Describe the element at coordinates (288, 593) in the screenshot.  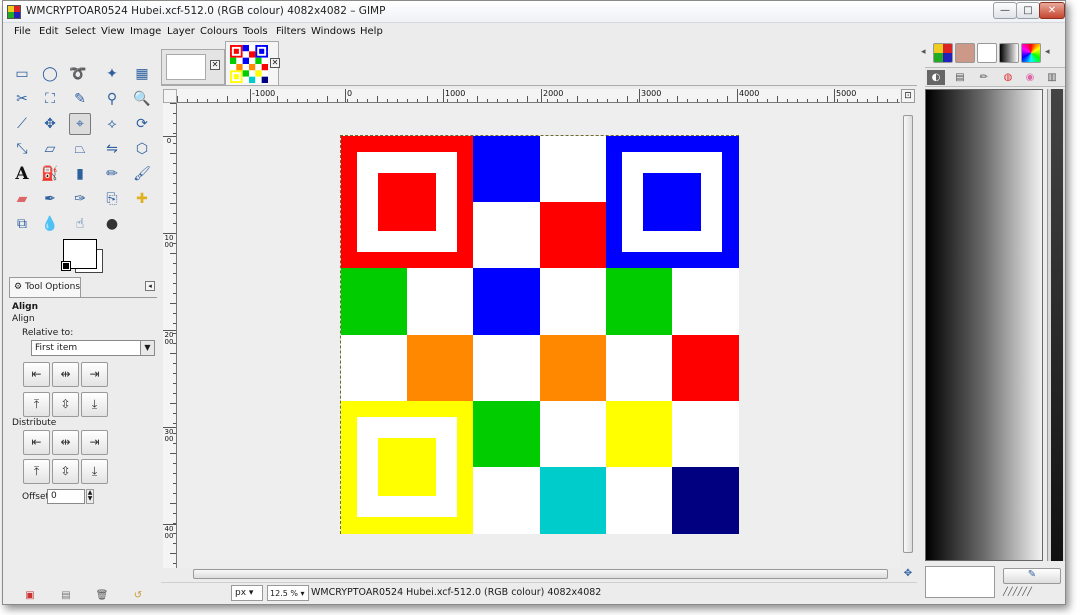
I see `zoom-dropdown: 12.5 % ▾` at that location.